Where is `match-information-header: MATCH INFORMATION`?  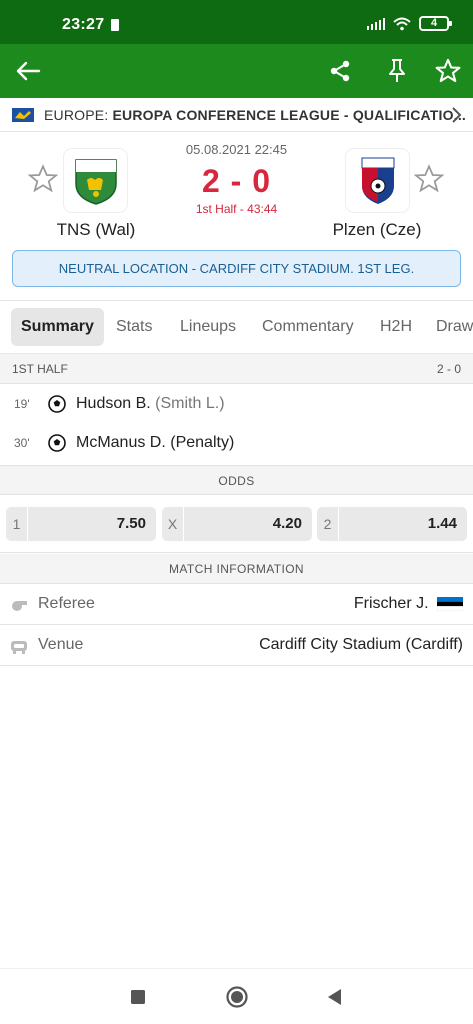
match-information-header: MATCH INFORMATION is located at coordinates (236, 569).